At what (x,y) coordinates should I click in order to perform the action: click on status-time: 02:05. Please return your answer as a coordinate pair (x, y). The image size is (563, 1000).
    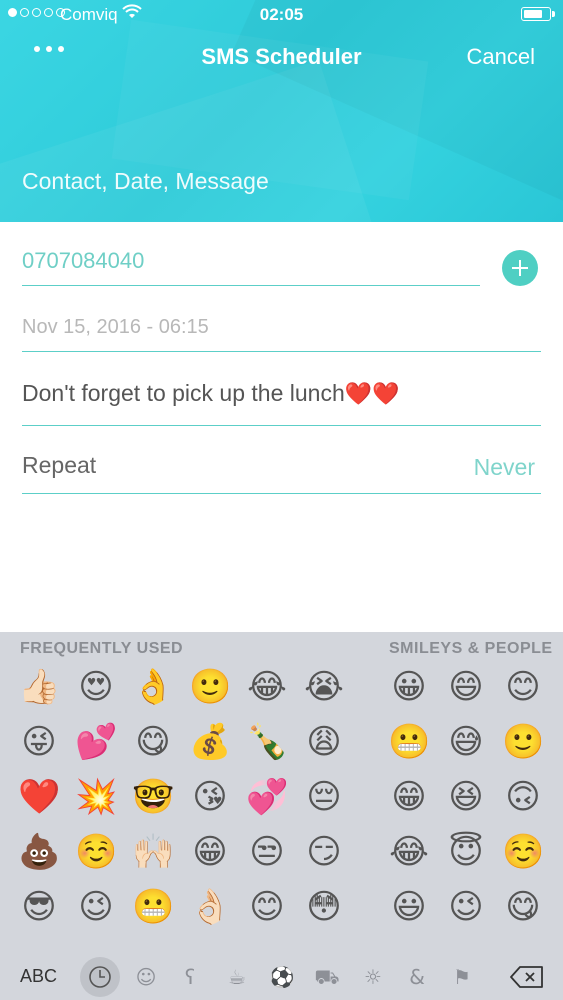
    Looking at the image, I should click on (281, 14).